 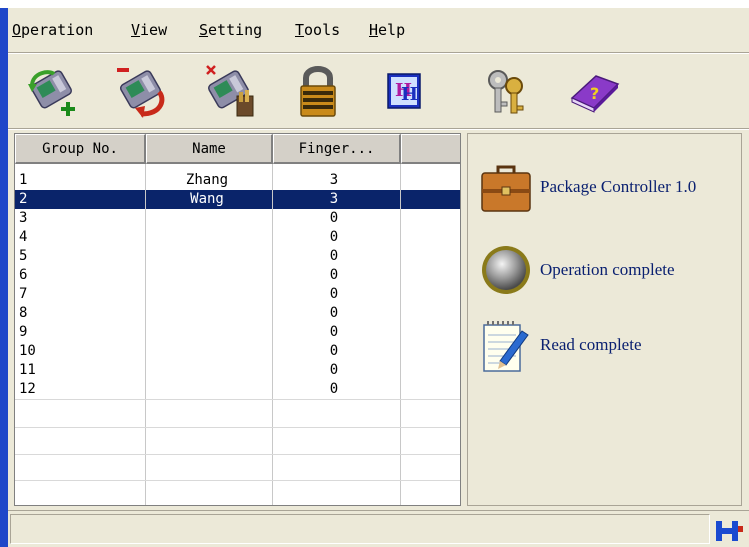 I want to click on cell-group-no: 5, so click(x=23, y=256).